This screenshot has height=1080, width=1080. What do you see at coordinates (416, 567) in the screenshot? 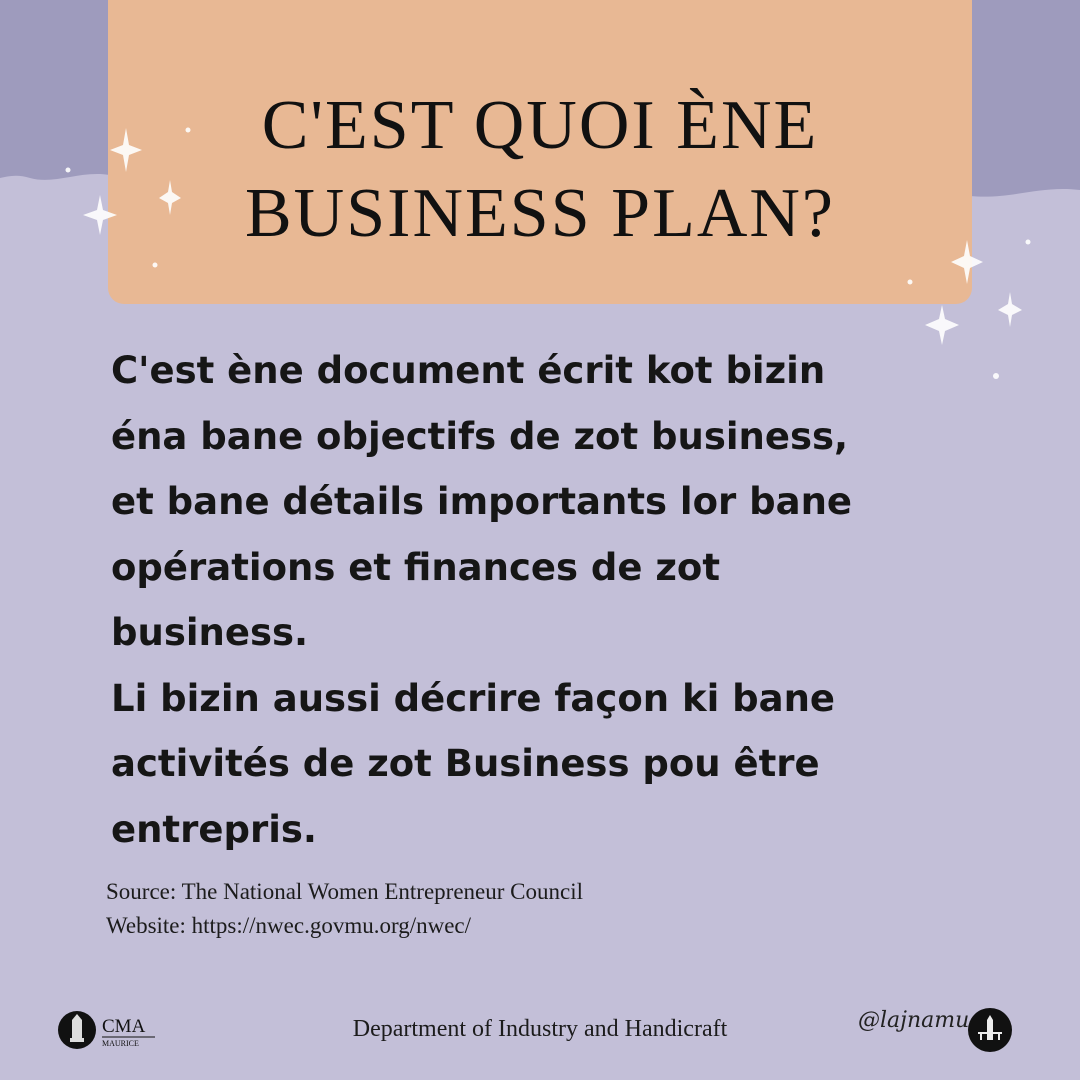
I see `body-line: opérations et finances de zot` at bounding box center [416, 567].